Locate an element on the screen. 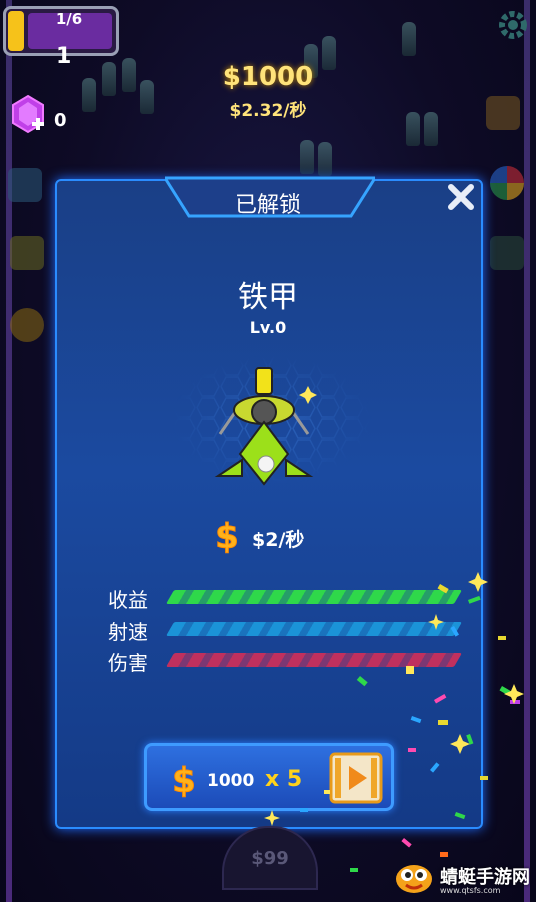 This screenshot has height=902, width=536. money-total: $1000 is located at coordinates (268, 77).